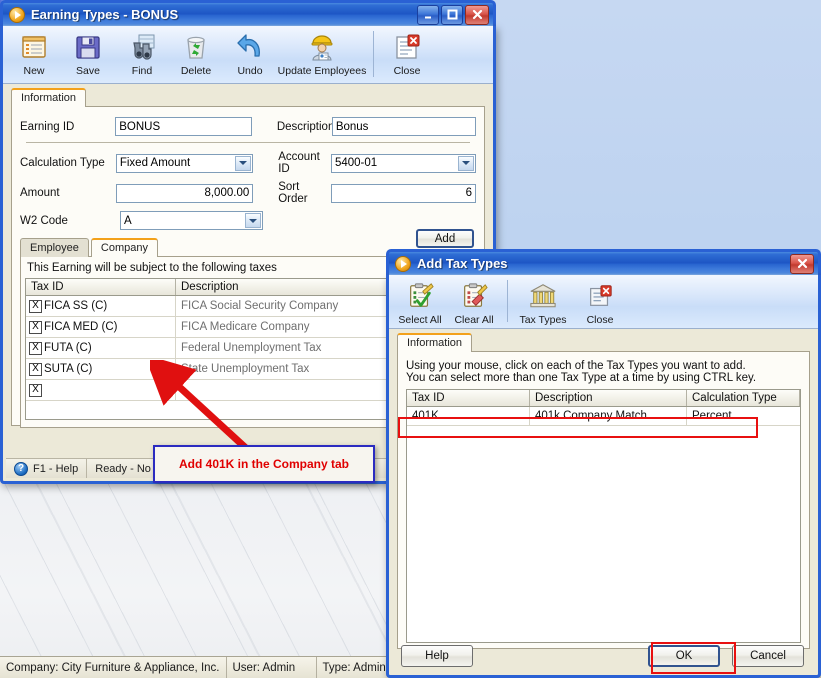  Describe the element at coordinates (462, 263) in the screenshot. I see `dialog-title: Add Tax Types` at that location.